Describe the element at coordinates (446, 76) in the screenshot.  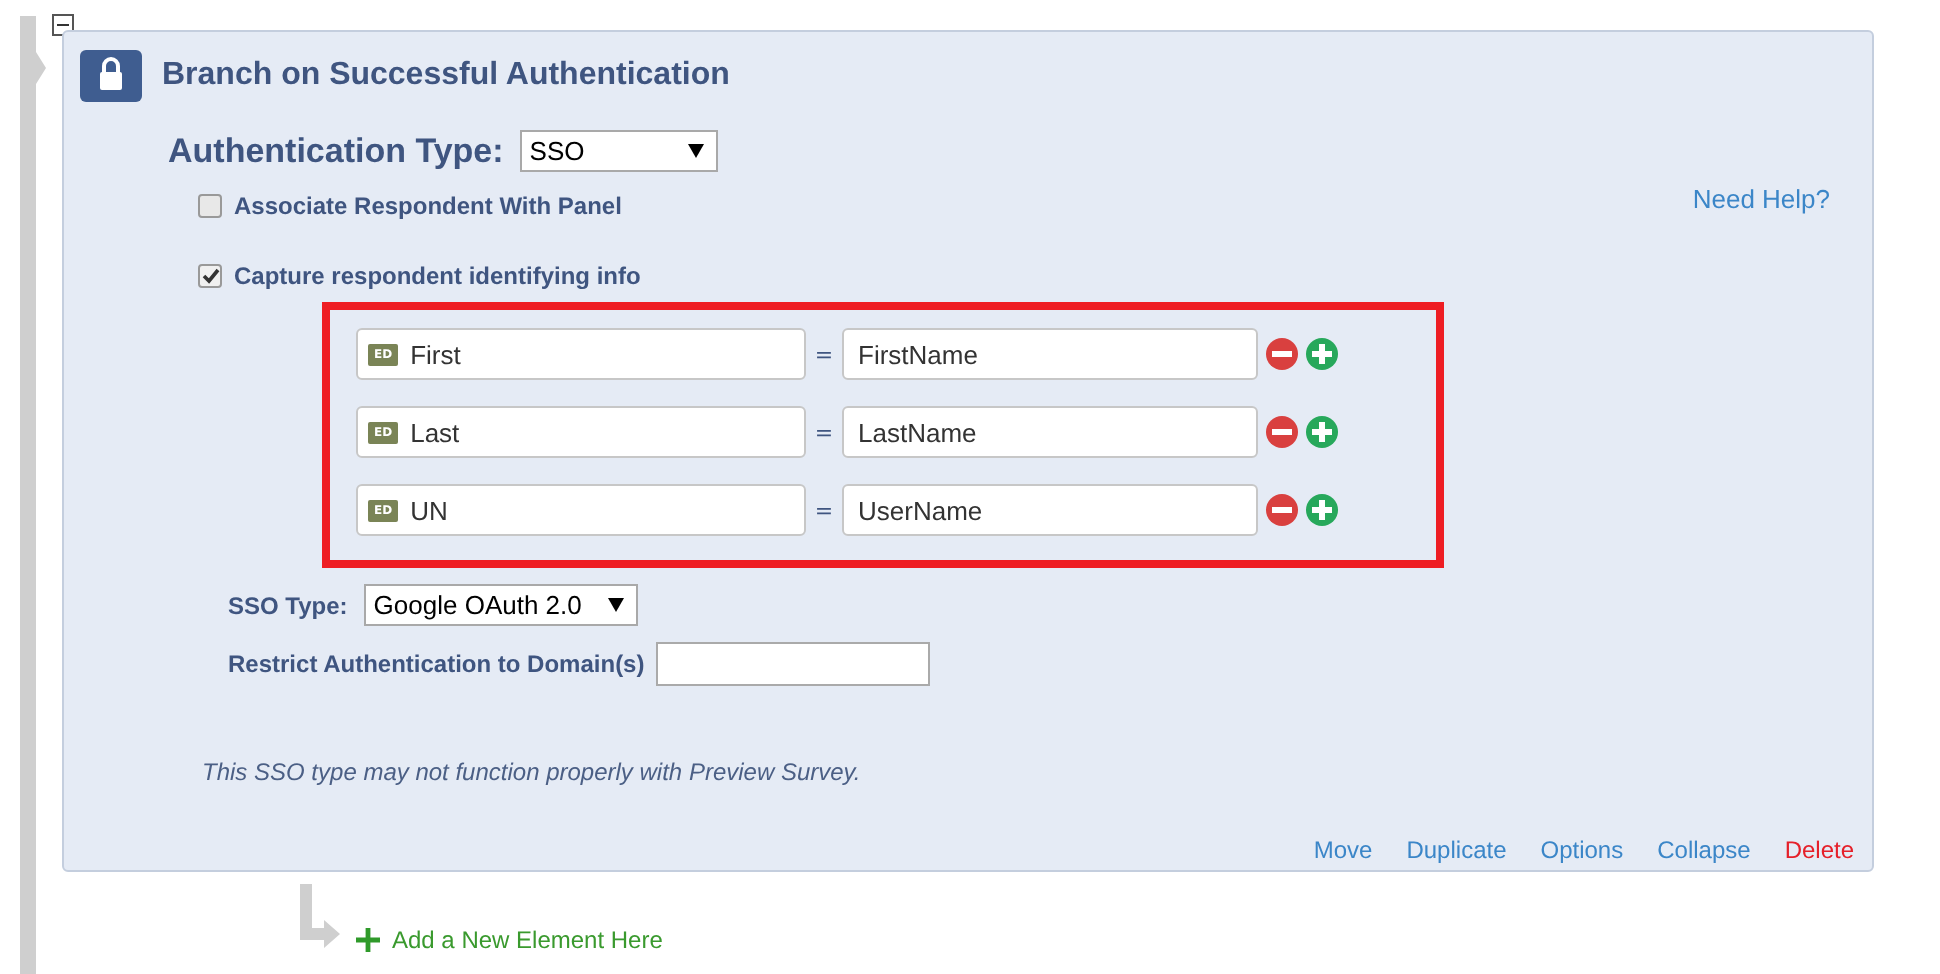
I see `block-title: Branch on Successful Authentication` at that location.